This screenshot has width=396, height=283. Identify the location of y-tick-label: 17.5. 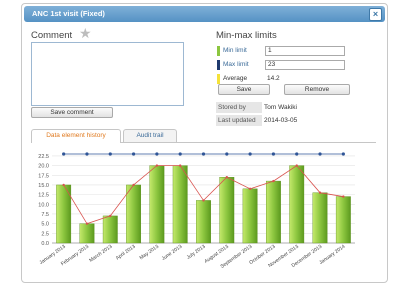
(43, 176).